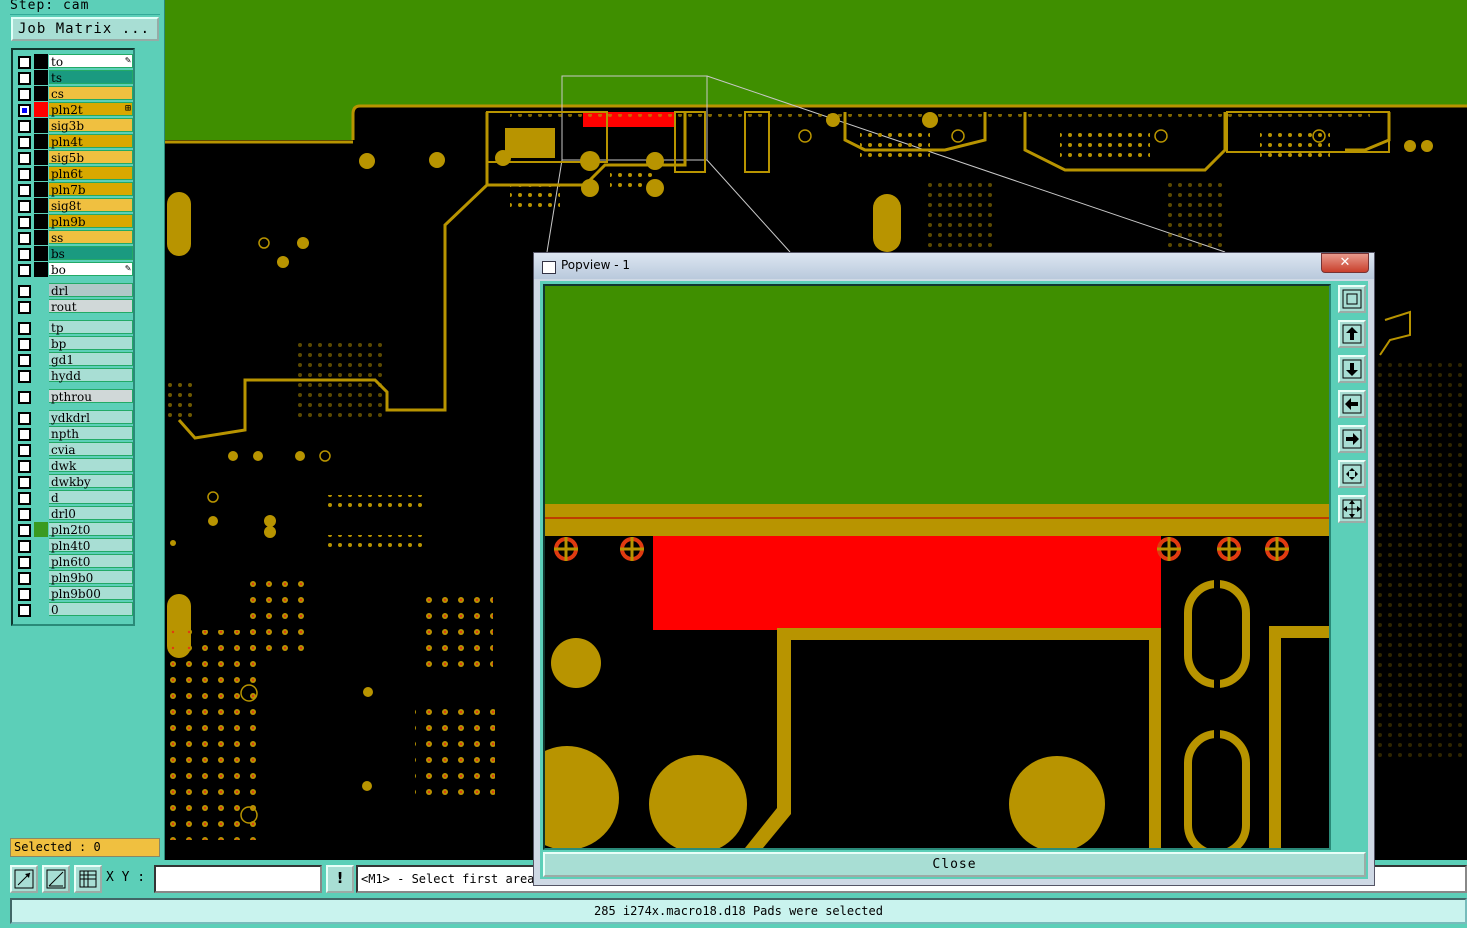 The height and width of the screenshot is (928, 1467). Describe the element at coordinates (75, 481) in the screenshot. I see `layer-row-dwkby: dwkby` at that location.